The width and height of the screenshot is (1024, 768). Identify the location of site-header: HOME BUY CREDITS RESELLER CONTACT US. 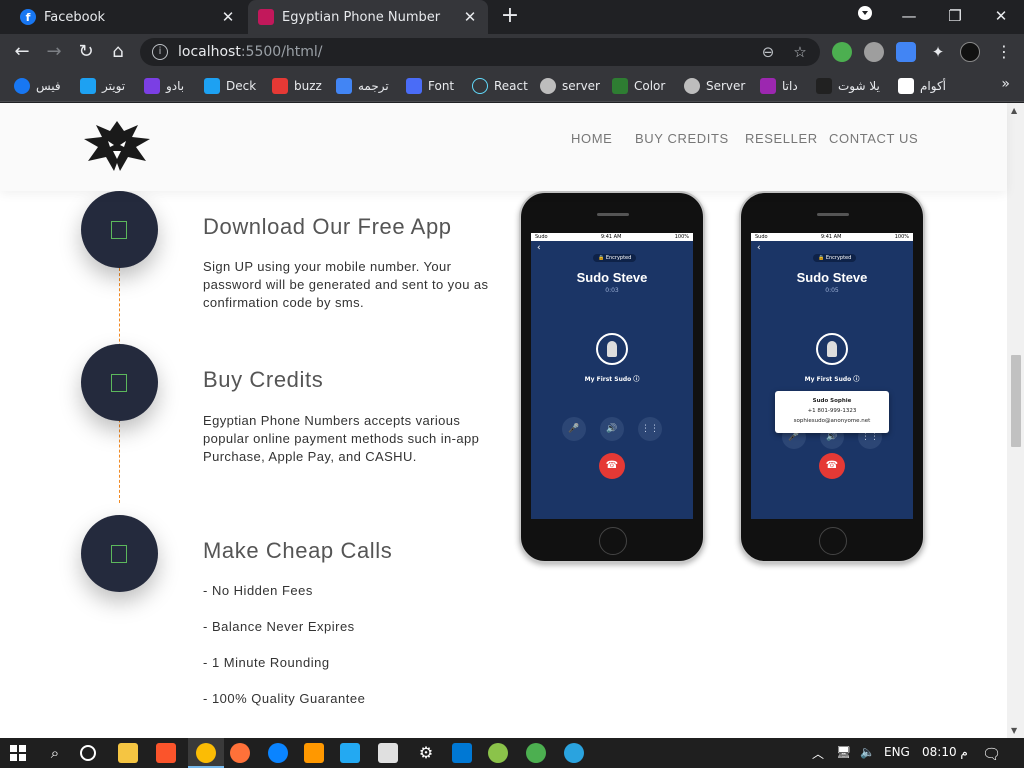
(503, 147).